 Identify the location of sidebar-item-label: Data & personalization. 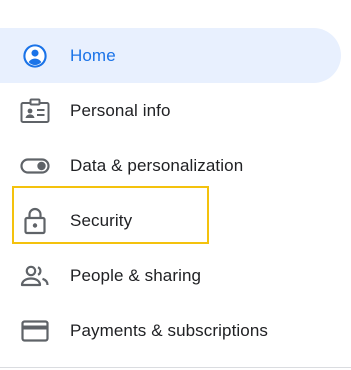
(157, 165).